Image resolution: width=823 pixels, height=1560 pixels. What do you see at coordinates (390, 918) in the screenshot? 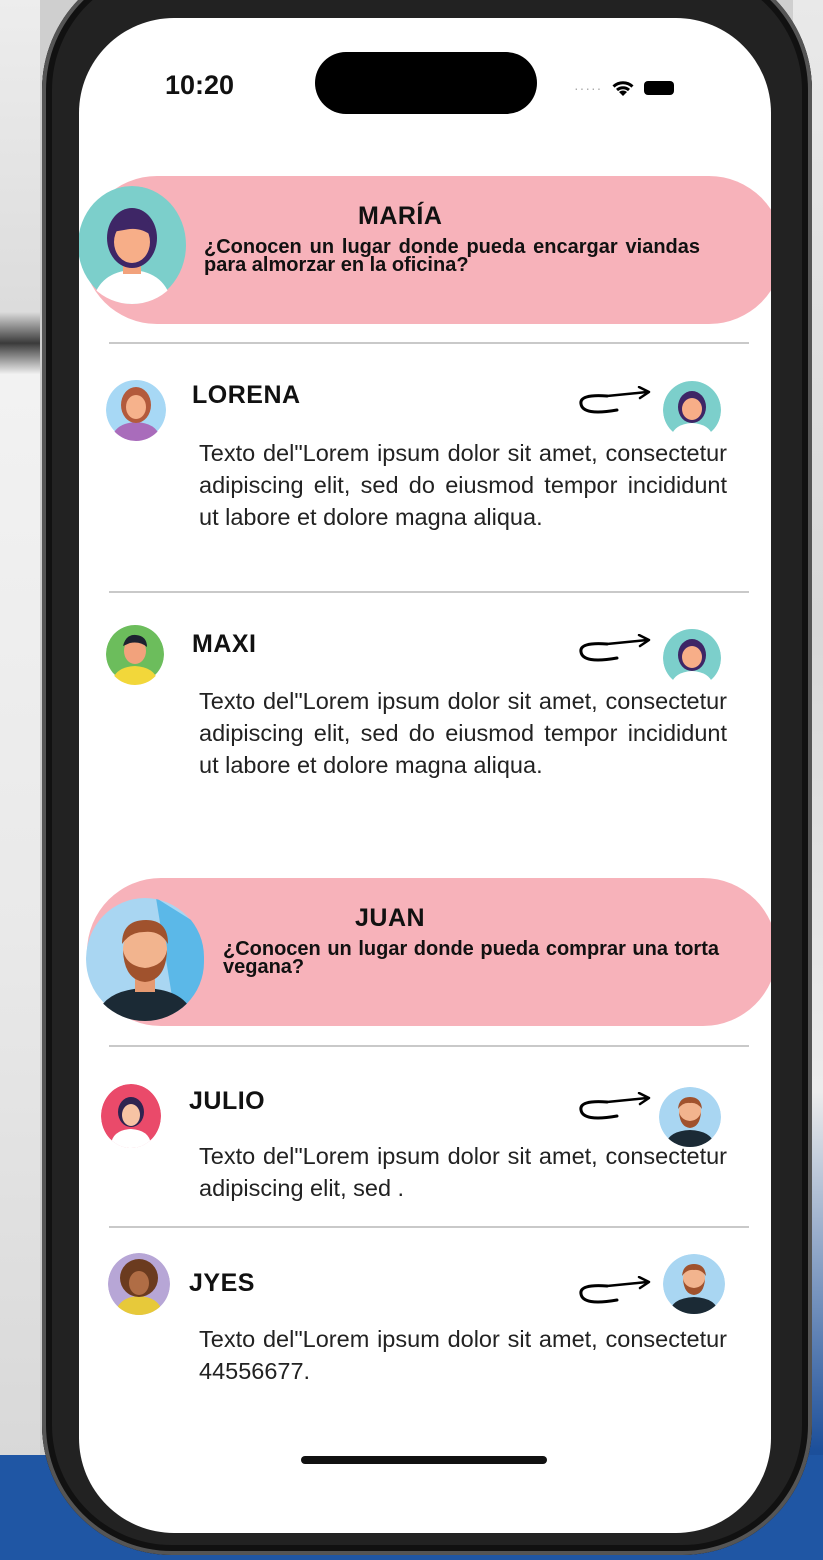
I see `question-author: JUAN` at bounding box center [390, 918].